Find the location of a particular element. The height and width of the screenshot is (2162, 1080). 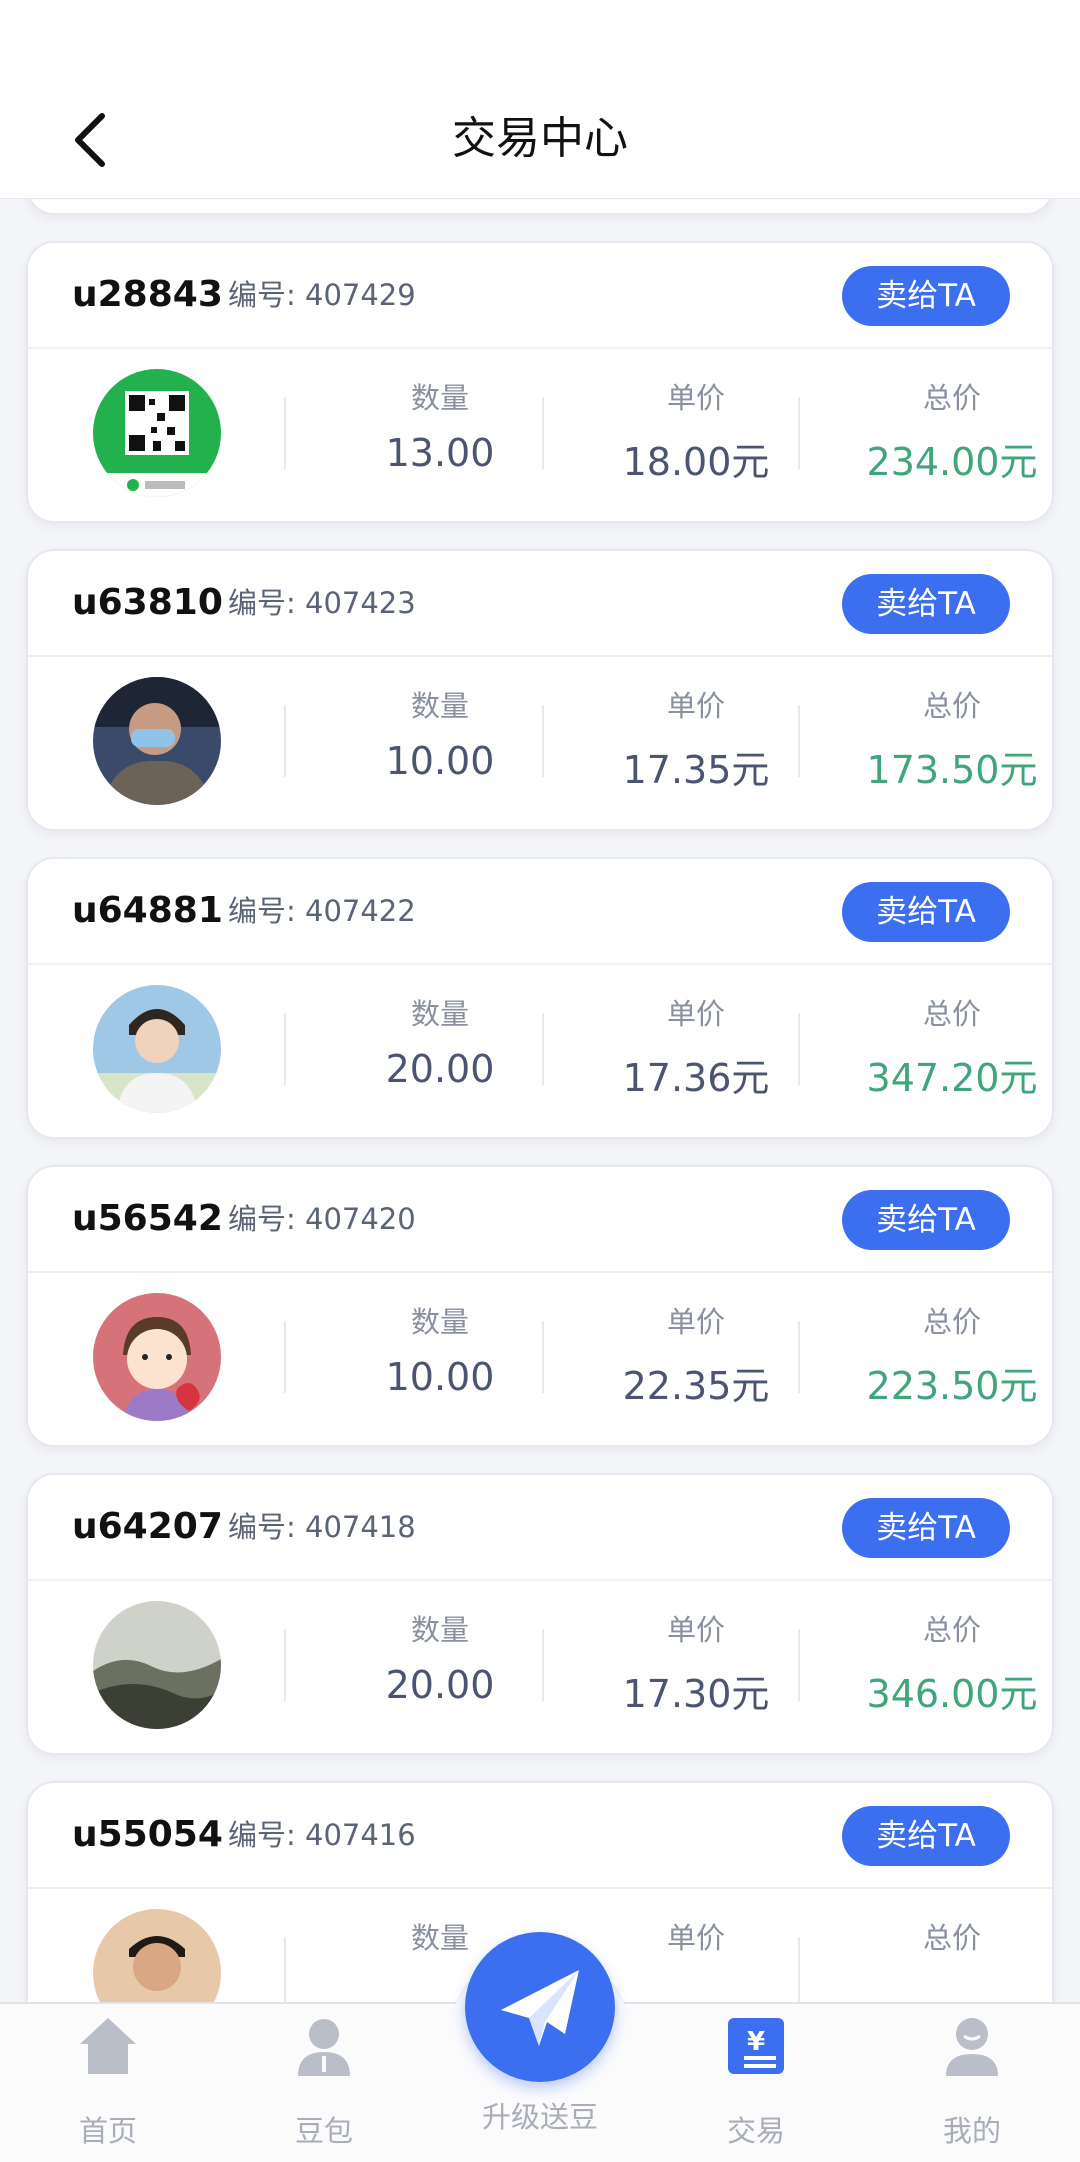

tab-mine: 我的 is located at coordinates (972, 2083).